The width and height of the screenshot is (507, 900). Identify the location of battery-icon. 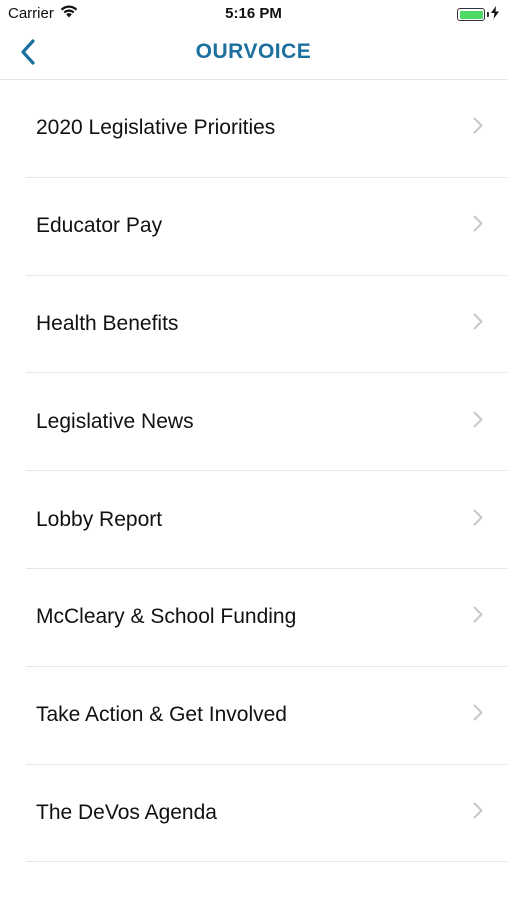
(471, 14).